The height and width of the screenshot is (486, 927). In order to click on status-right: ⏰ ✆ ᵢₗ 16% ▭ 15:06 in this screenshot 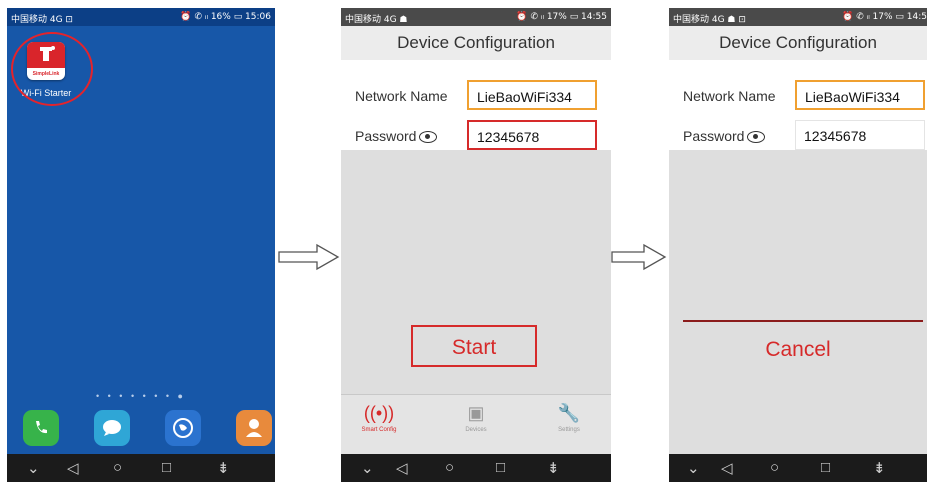, I will do `click(225, 17)`.